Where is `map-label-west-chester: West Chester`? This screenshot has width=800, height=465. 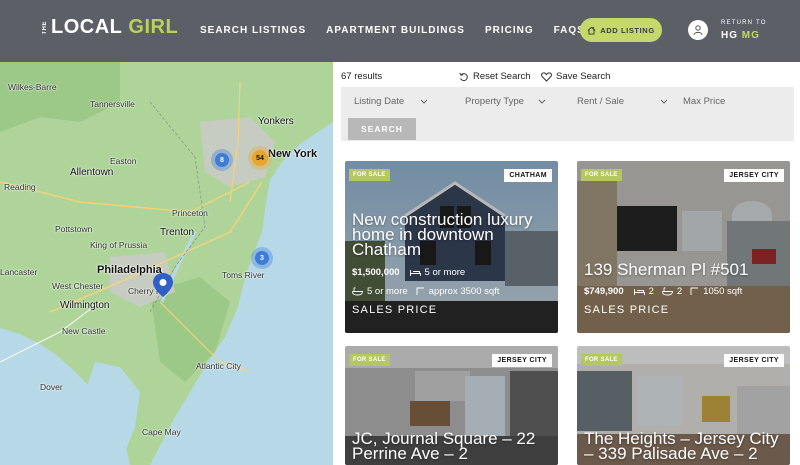 map-label-west-chester: West Chester is located at coordinates (78, 286).